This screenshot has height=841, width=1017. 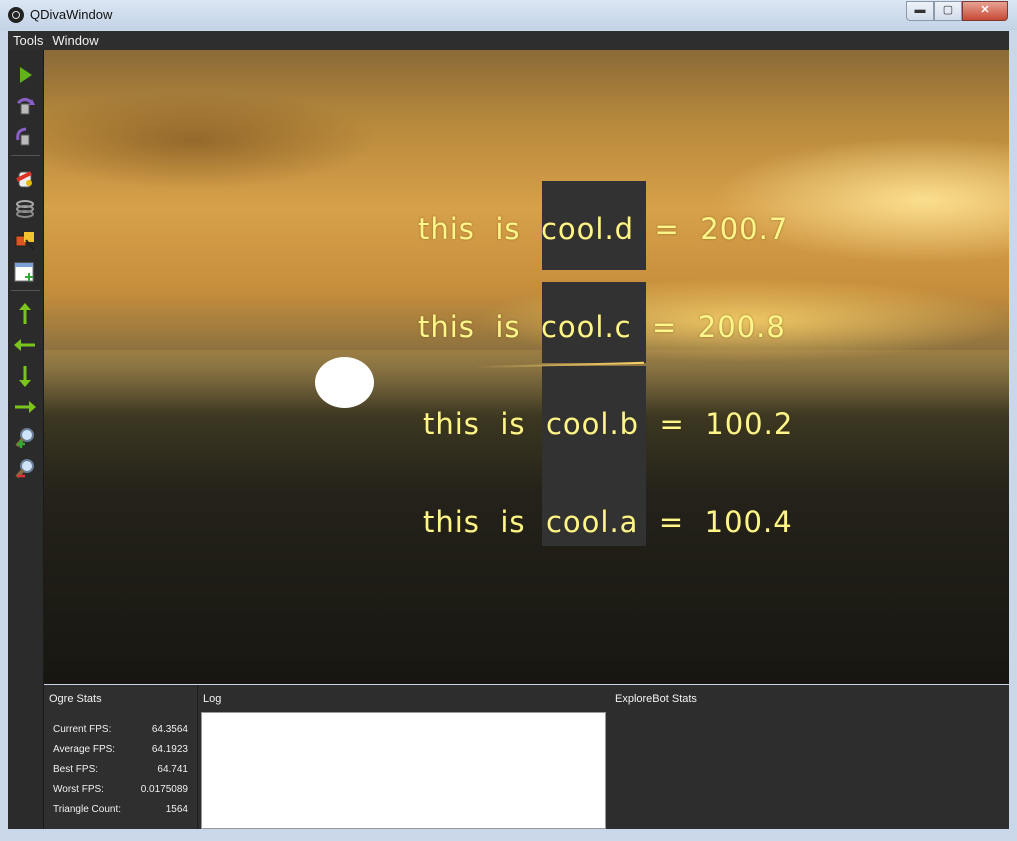 I want to click on stat-label: Best FPS:, so click(x=76, y=769).